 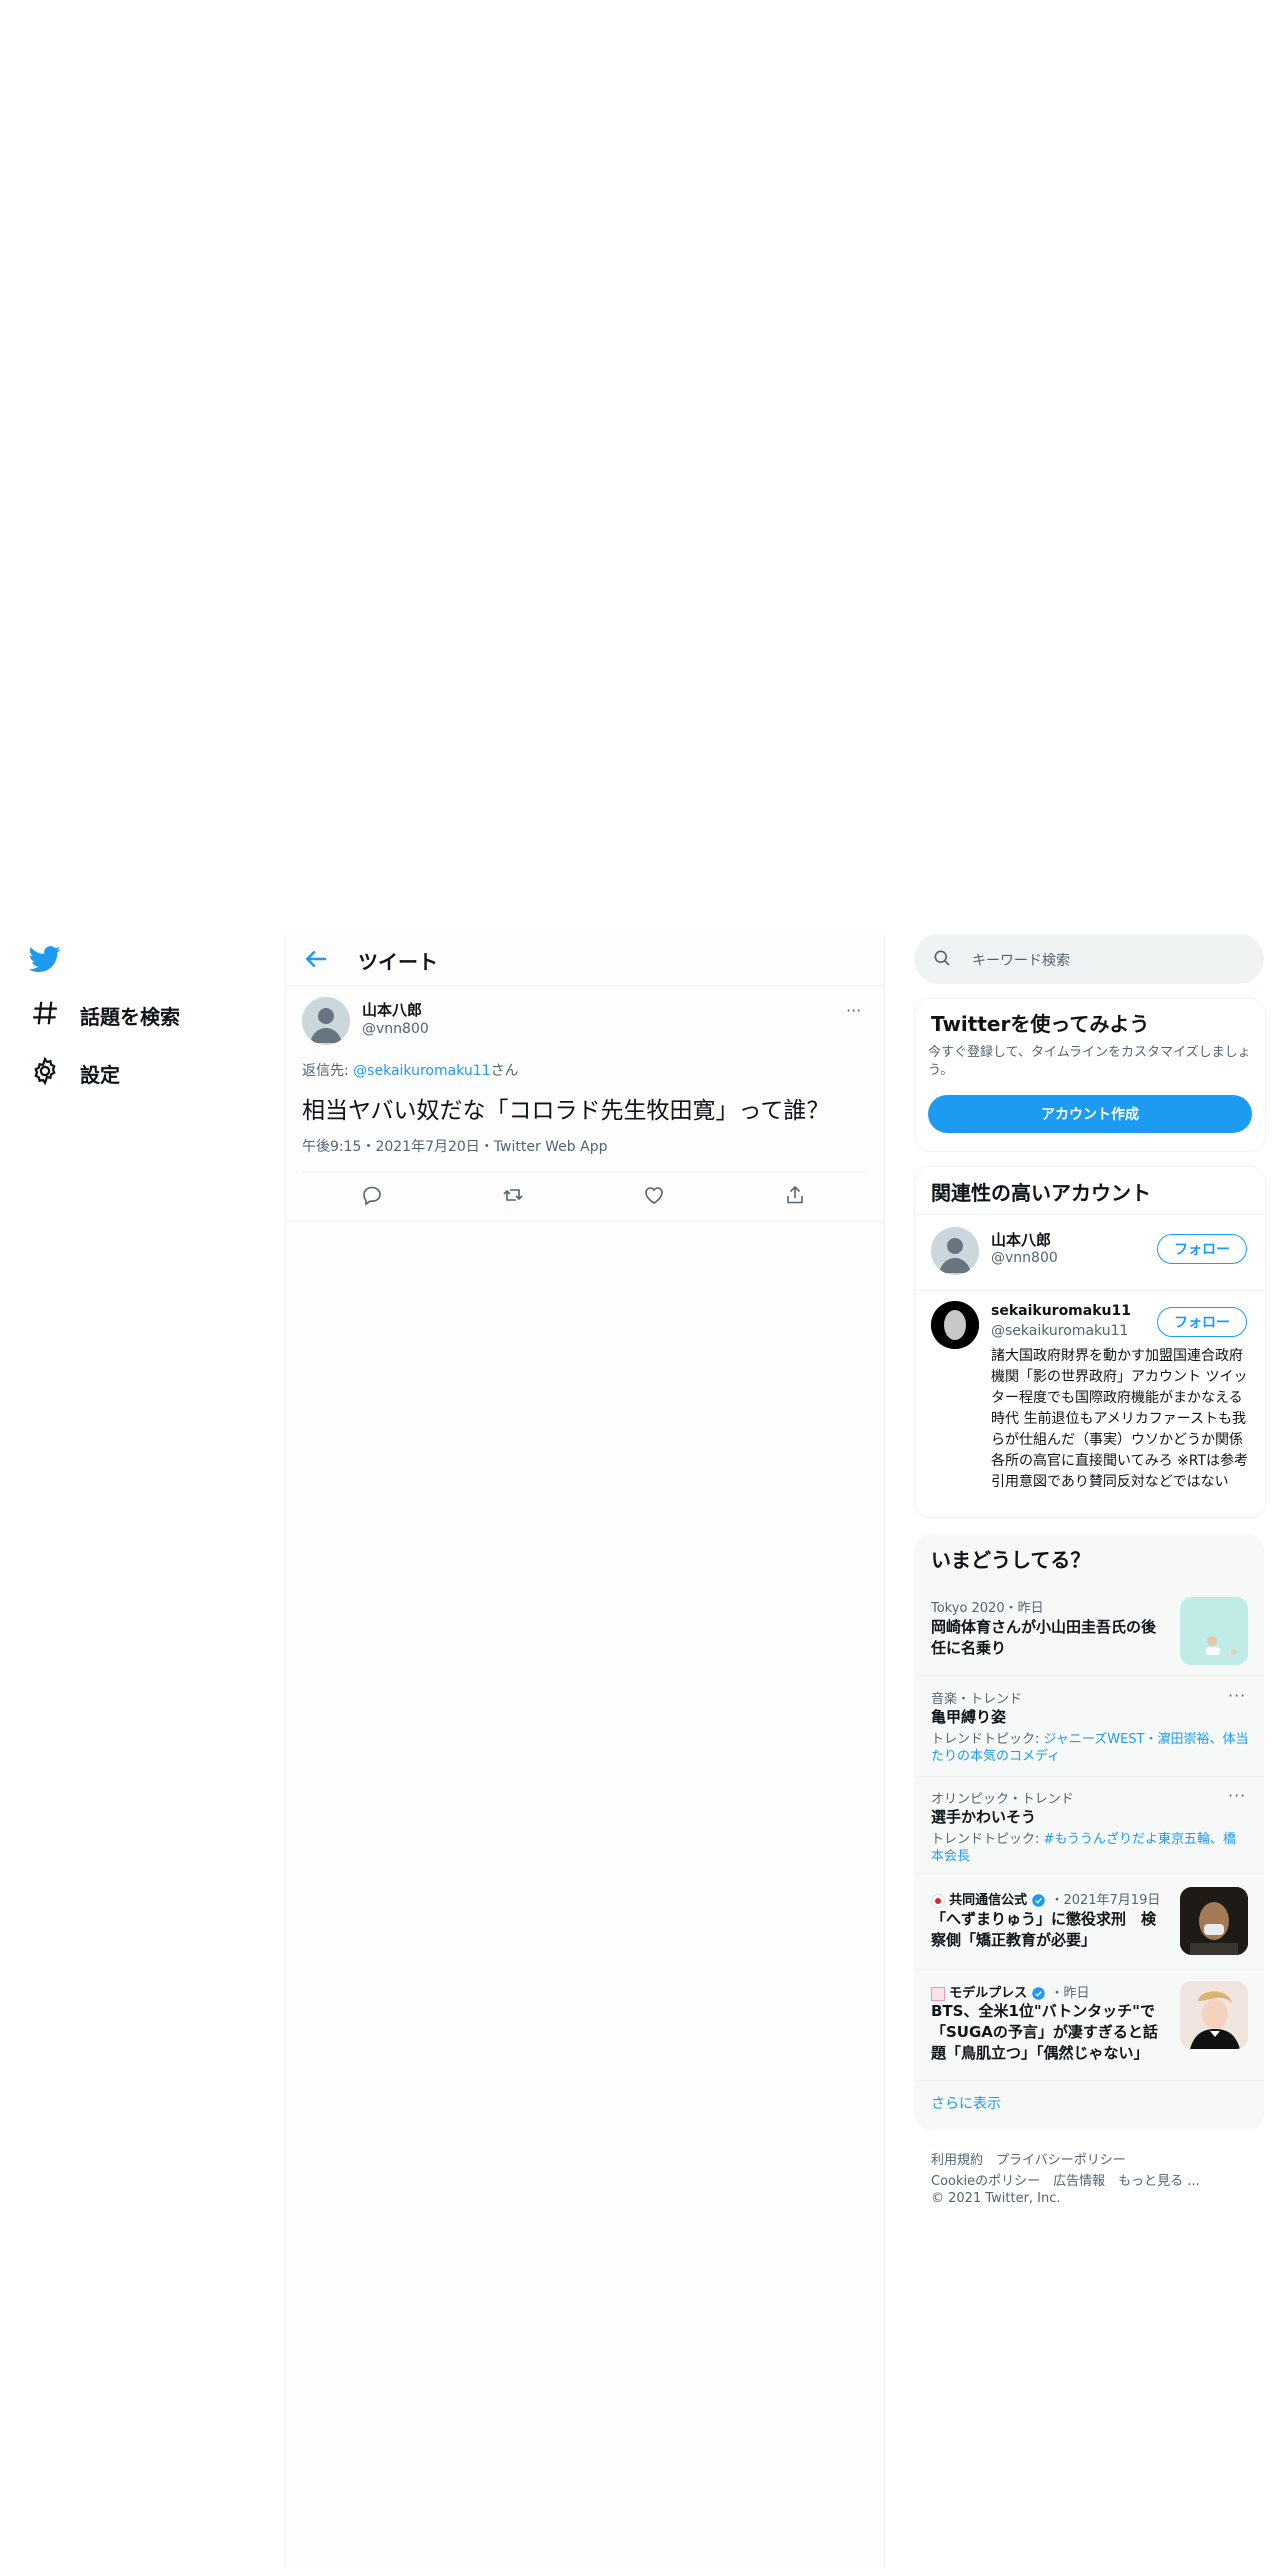 I want to click on account-name: sekaikuromaku11, so click(x=1061, y=1311).